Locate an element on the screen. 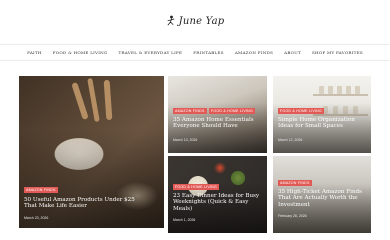 This screenshot has width=390, height=240. nav-food-home-living: Food & Home Living is located at coordinates (80, 52).